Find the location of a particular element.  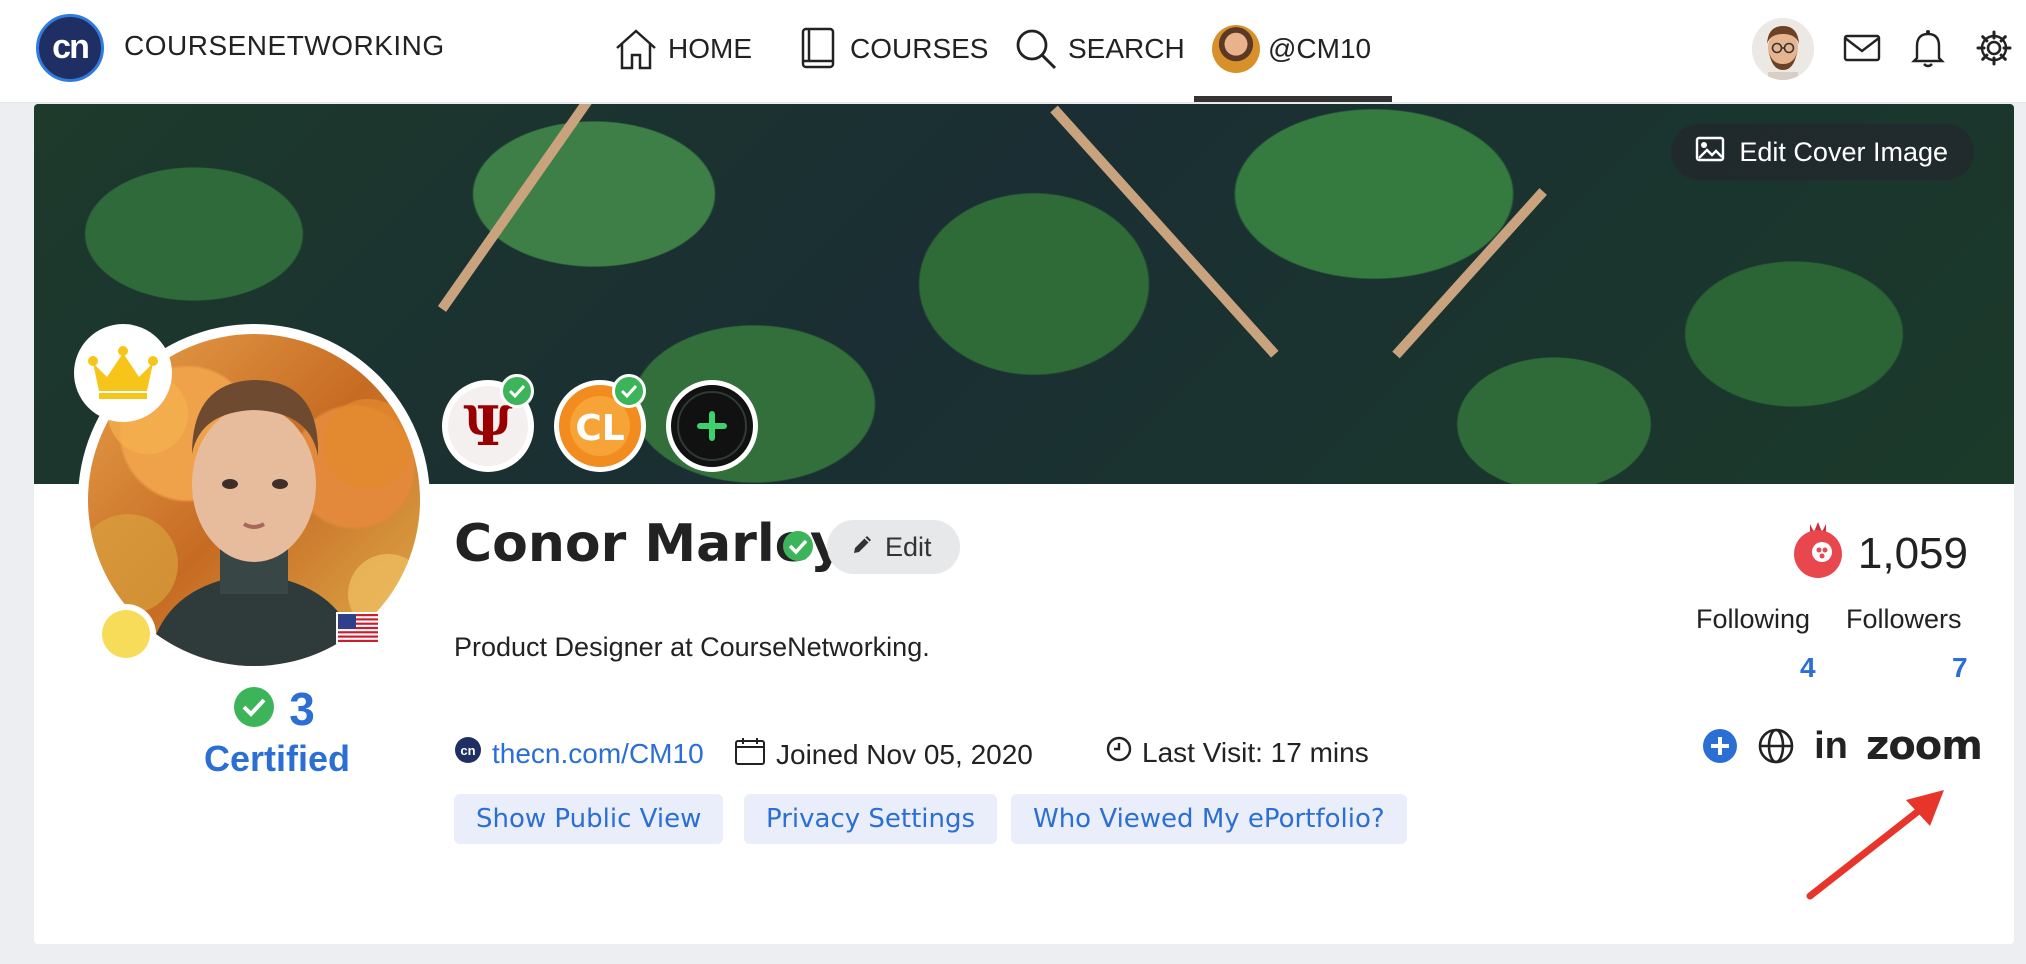

edit-profile-button: Edit is located at coordinates (893, 547).